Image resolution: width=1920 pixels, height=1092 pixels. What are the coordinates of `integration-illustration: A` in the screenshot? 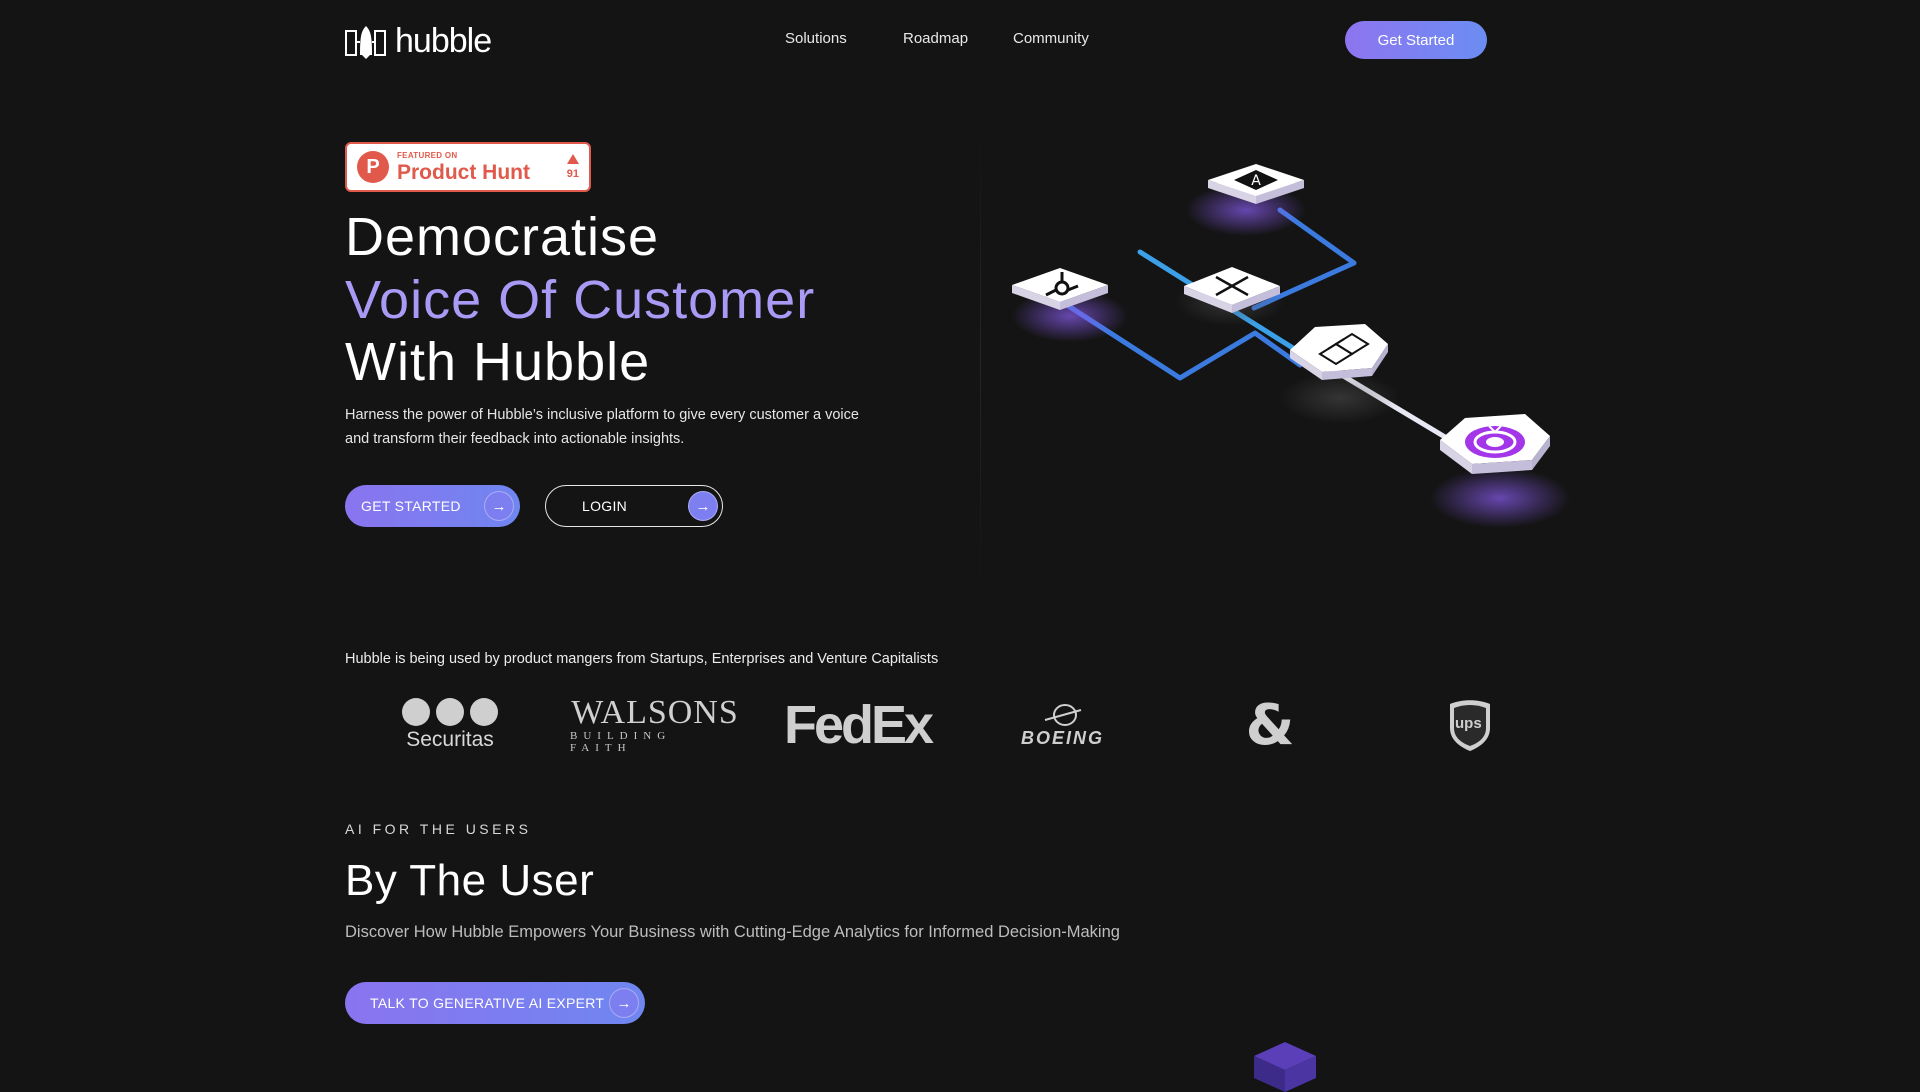 It's located at (1291, 346).